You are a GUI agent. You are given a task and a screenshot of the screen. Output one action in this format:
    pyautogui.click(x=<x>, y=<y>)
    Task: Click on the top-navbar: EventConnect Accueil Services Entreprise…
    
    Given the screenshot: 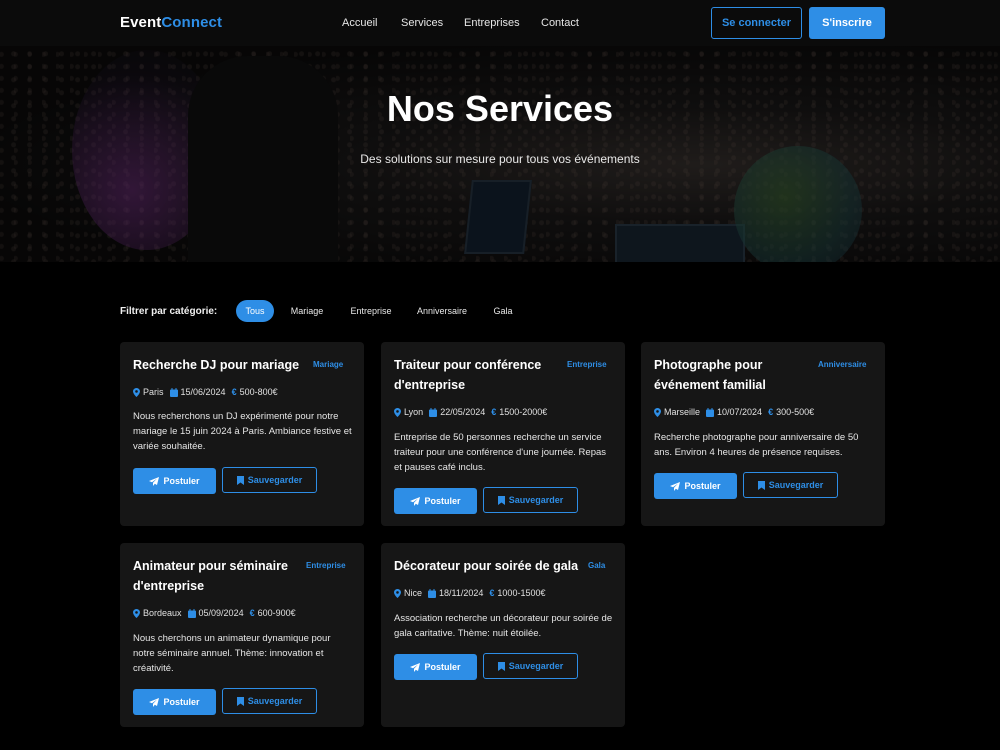 What is the action you would take?
    pyautogui.click(x=500, y=23)
    